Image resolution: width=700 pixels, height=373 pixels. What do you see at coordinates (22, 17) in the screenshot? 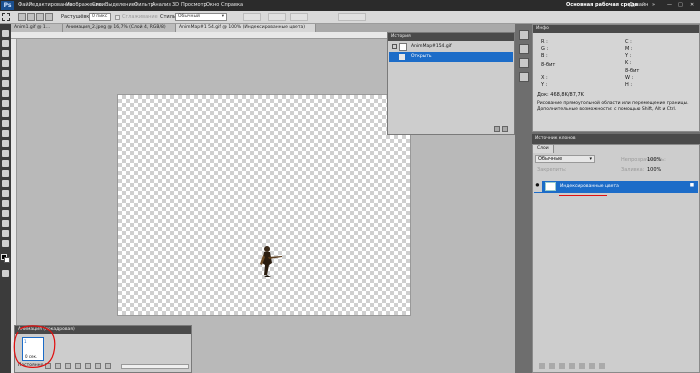
I see `new-selection-icon` at bounding box center [22, 17].